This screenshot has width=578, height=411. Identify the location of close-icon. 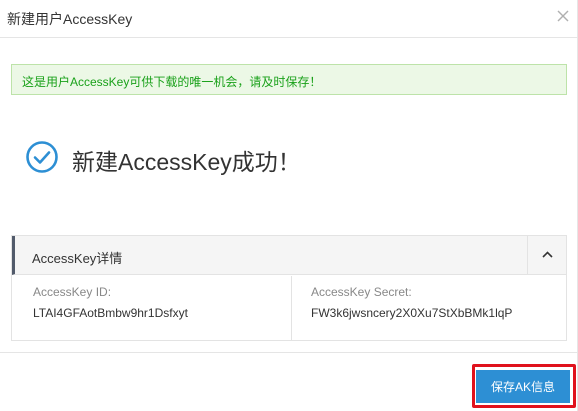
(563, 16).